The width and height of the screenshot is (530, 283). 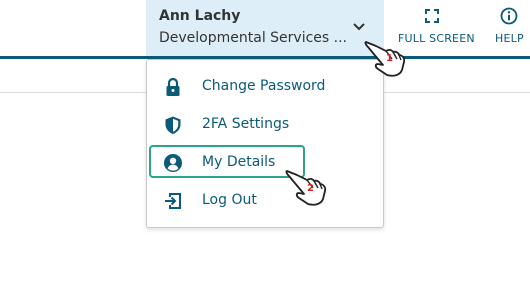 What do you see at coordinates (310, 188) in the screenshot?
I see `step-number: 2` at bounding box center [310, 188].